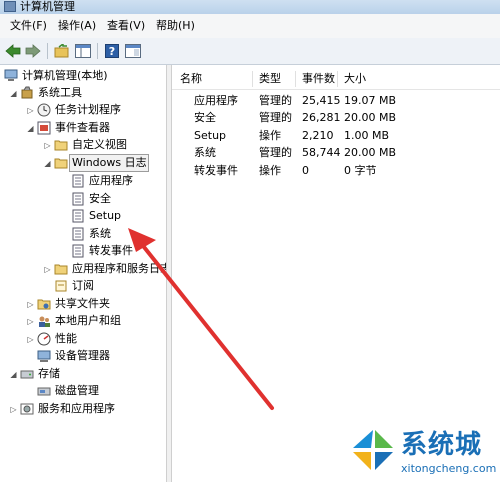  What do you see at coordinates (100, 233) in the screenshot?
I see `tree-label: 系统` at bounding box center [100, 233].